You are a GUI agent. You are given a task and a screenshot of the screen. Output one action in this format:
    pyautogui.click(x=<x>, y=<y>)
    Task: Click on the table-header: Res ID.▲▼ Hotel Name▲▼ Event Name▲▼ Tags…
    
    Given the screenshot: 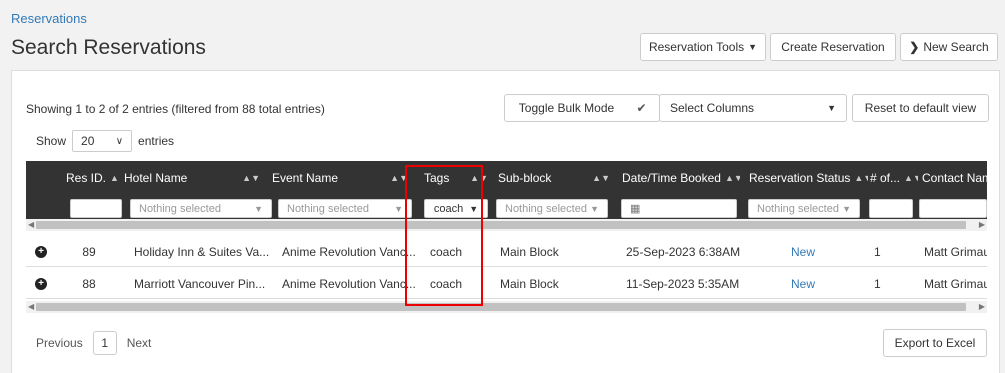 What is the action you would take?
    pyautogui.click(x=506, y=190)
    